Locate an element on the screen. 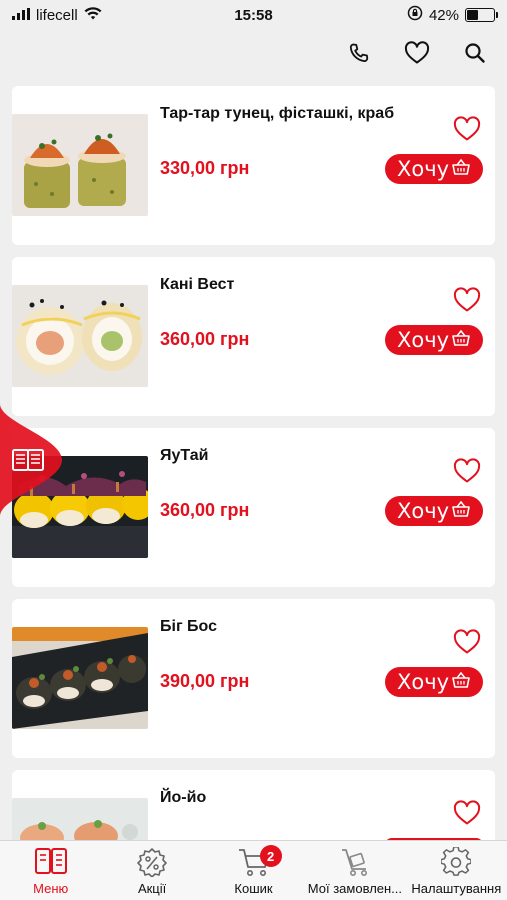  search-icon is located at coordinates (475, 53).